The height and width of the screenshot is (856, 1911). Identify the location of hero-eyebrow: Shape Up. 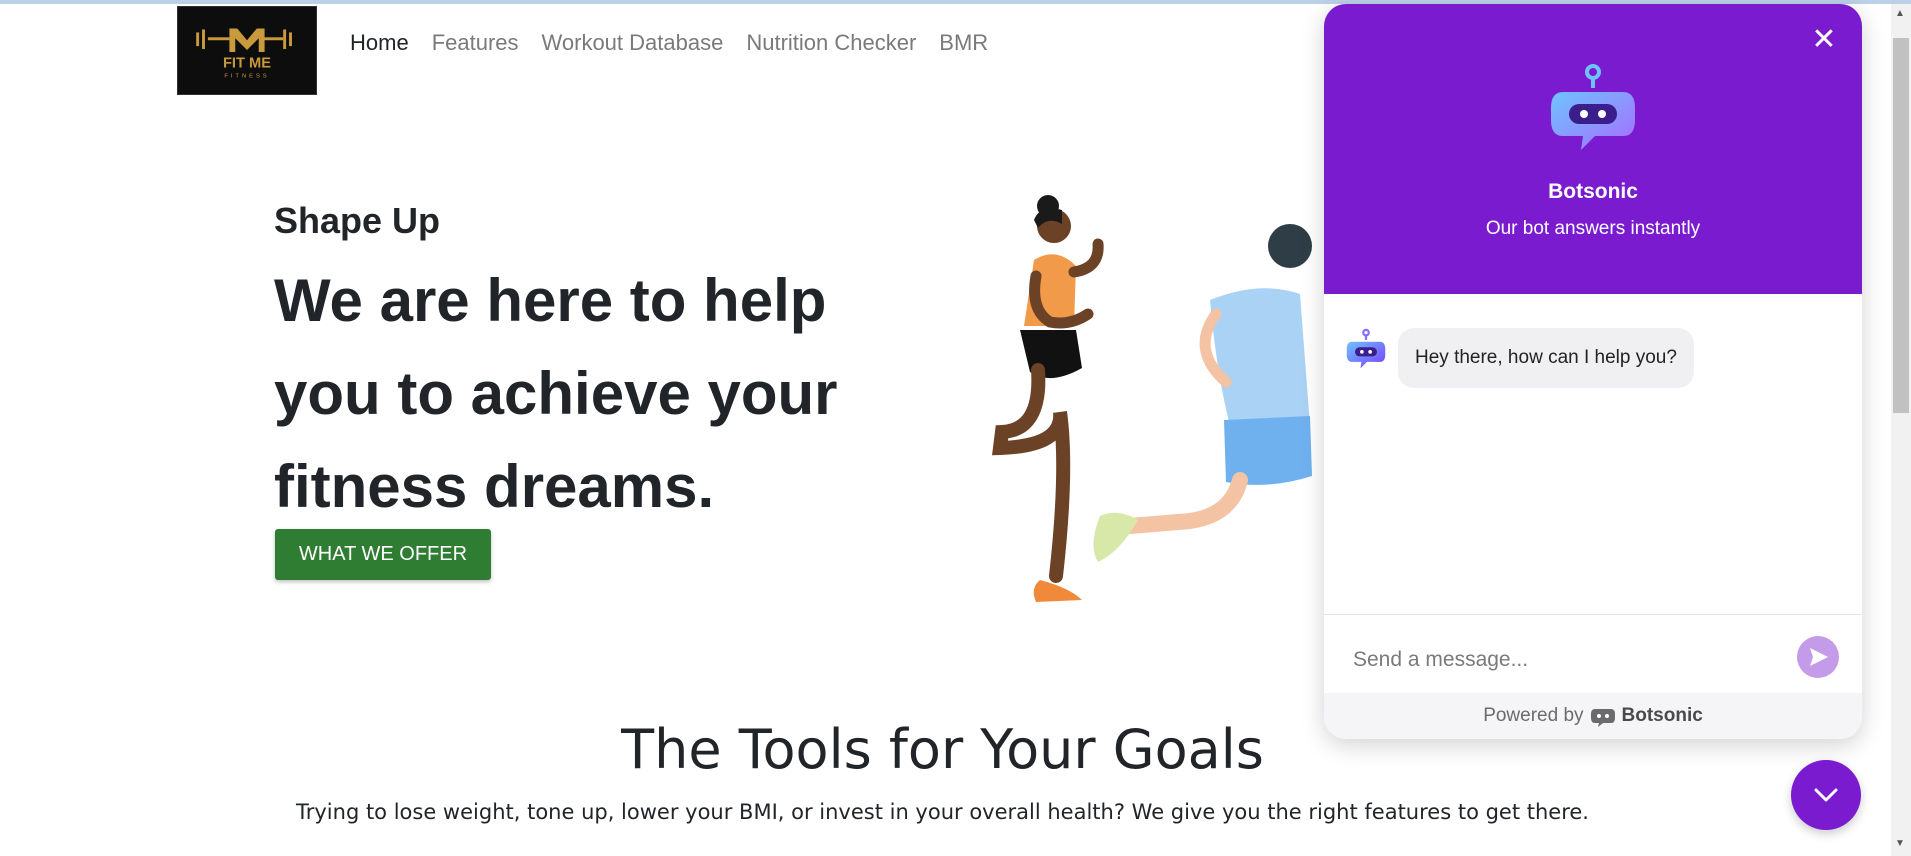
(357, 220).